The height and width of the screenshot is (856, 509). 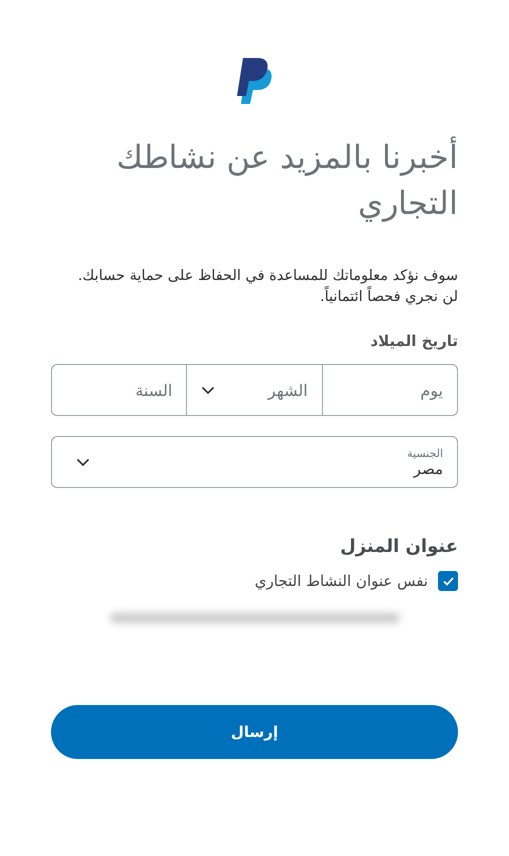 I want to click on checkmark-icon, so click(x=448, y=581).